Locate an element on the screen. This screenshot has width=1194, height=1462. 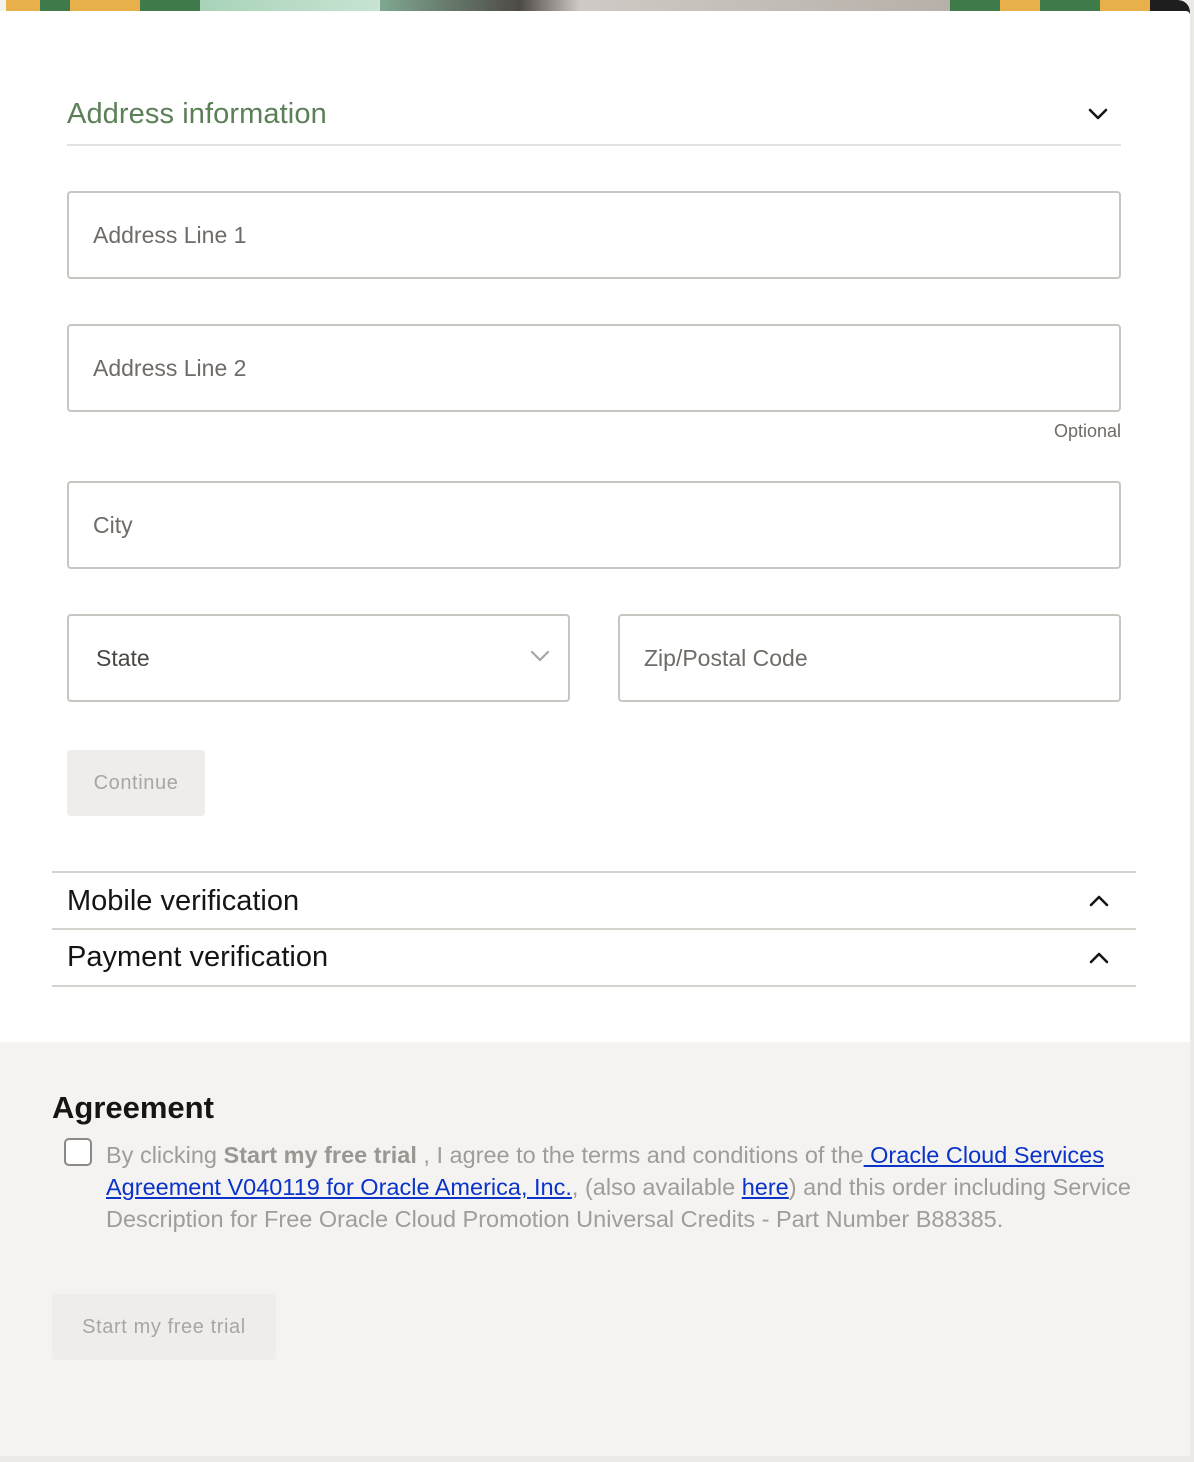
agreement-text-part: By clicking is located at coordinates (165, 1155).